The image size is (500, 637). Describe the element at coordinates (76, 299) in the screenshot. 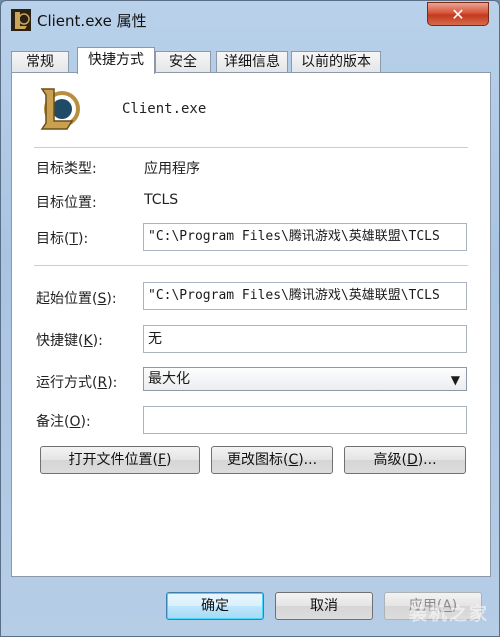

I see `start-in-label: 起始位置(S):` at that location.